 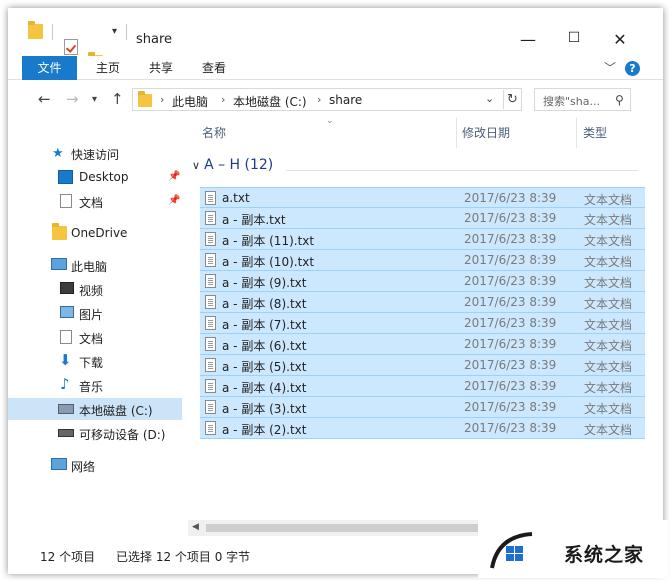 I want to click on column-date: 修改日期, so click(x=486, y=132).